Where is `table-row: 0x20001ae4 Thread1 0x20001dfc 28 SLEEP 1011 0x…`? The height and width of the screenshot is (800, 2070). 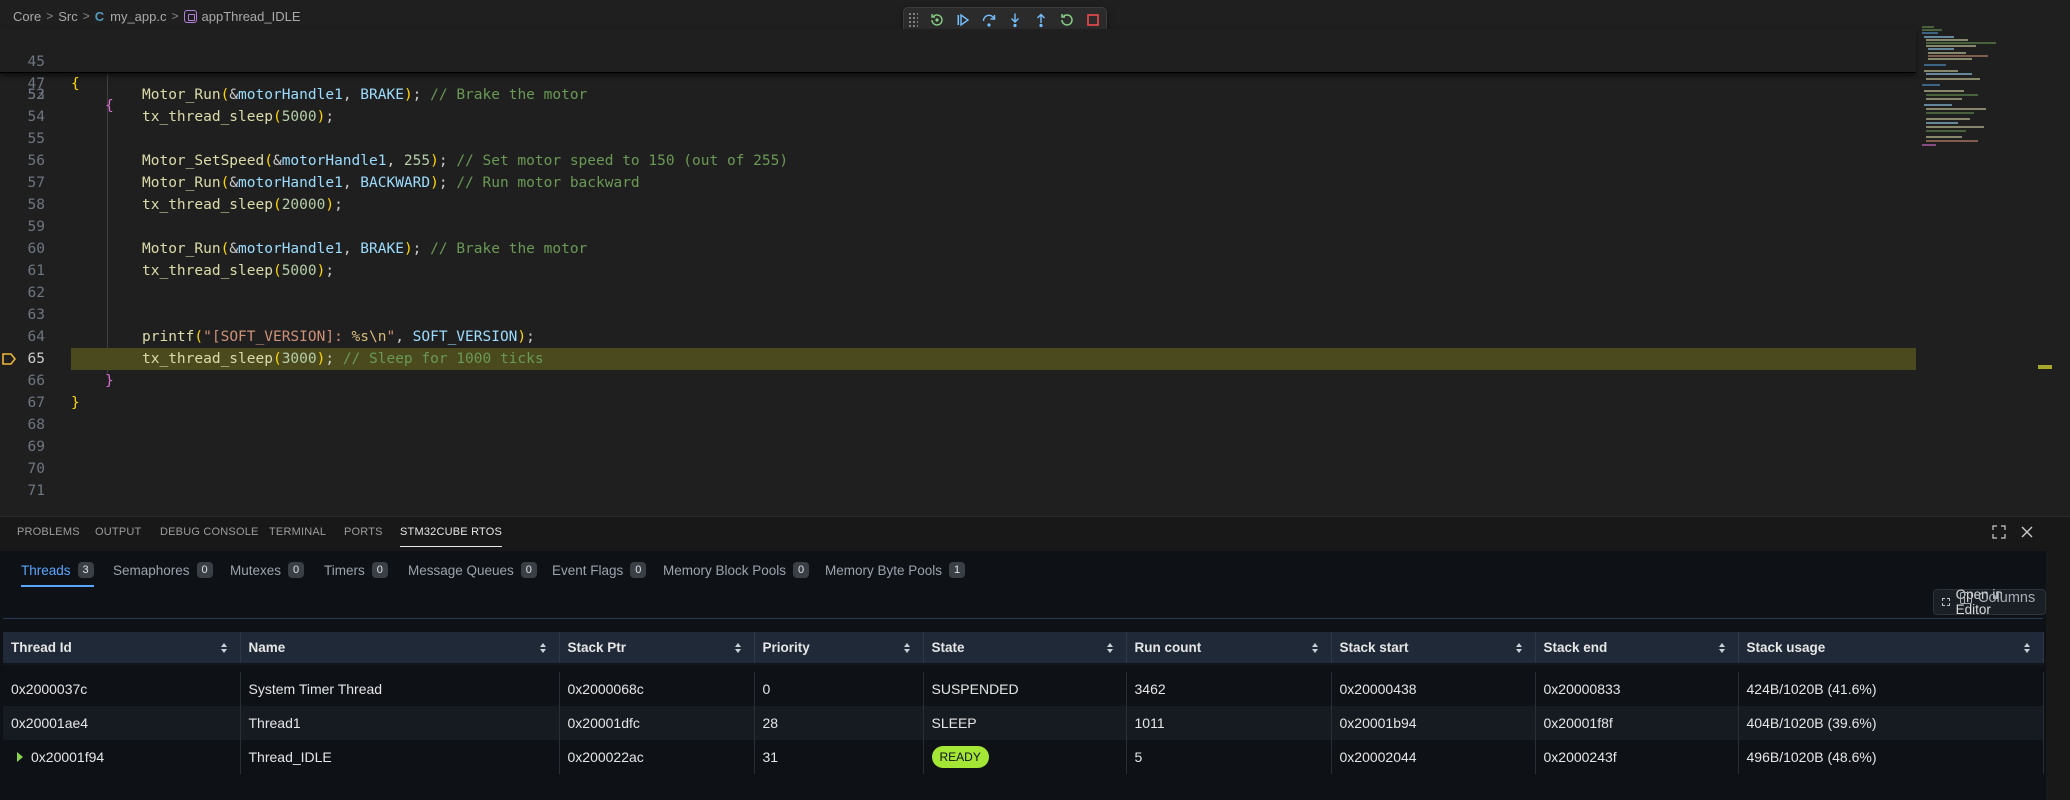
table-row: 0x20001ae4 Thread1 0x20001dfc 28 SLEEP 1011 0x… is located at coordinates (1023, 723).